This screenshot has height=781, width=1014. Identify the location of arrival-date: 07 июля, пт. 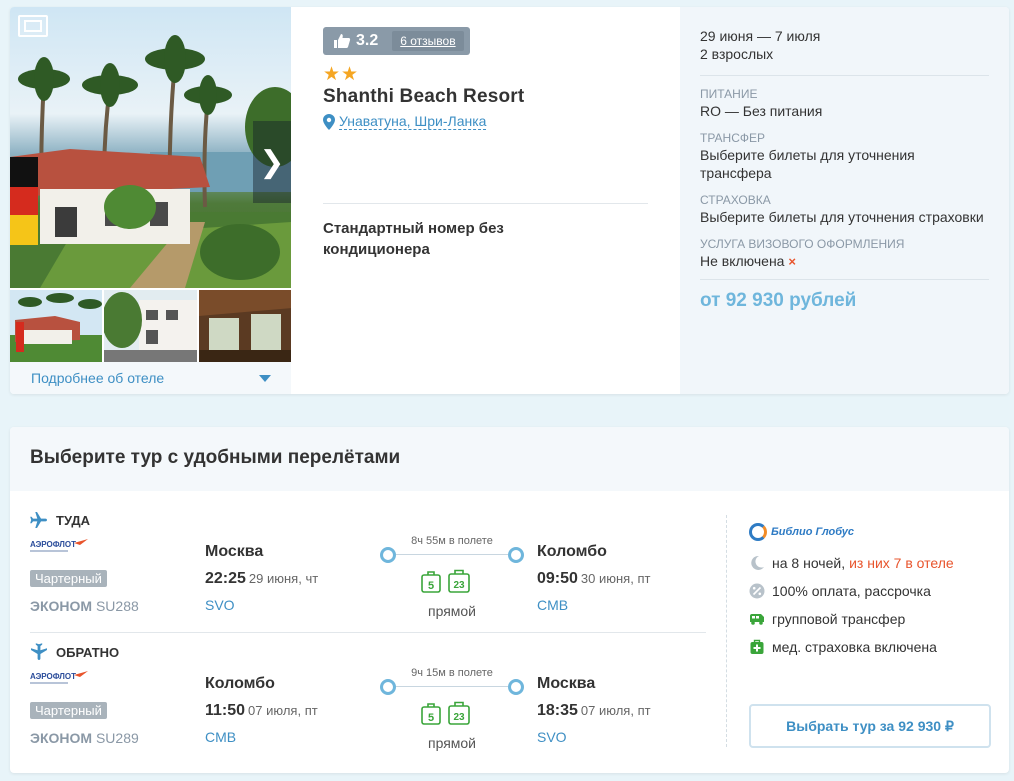
(615, 710).